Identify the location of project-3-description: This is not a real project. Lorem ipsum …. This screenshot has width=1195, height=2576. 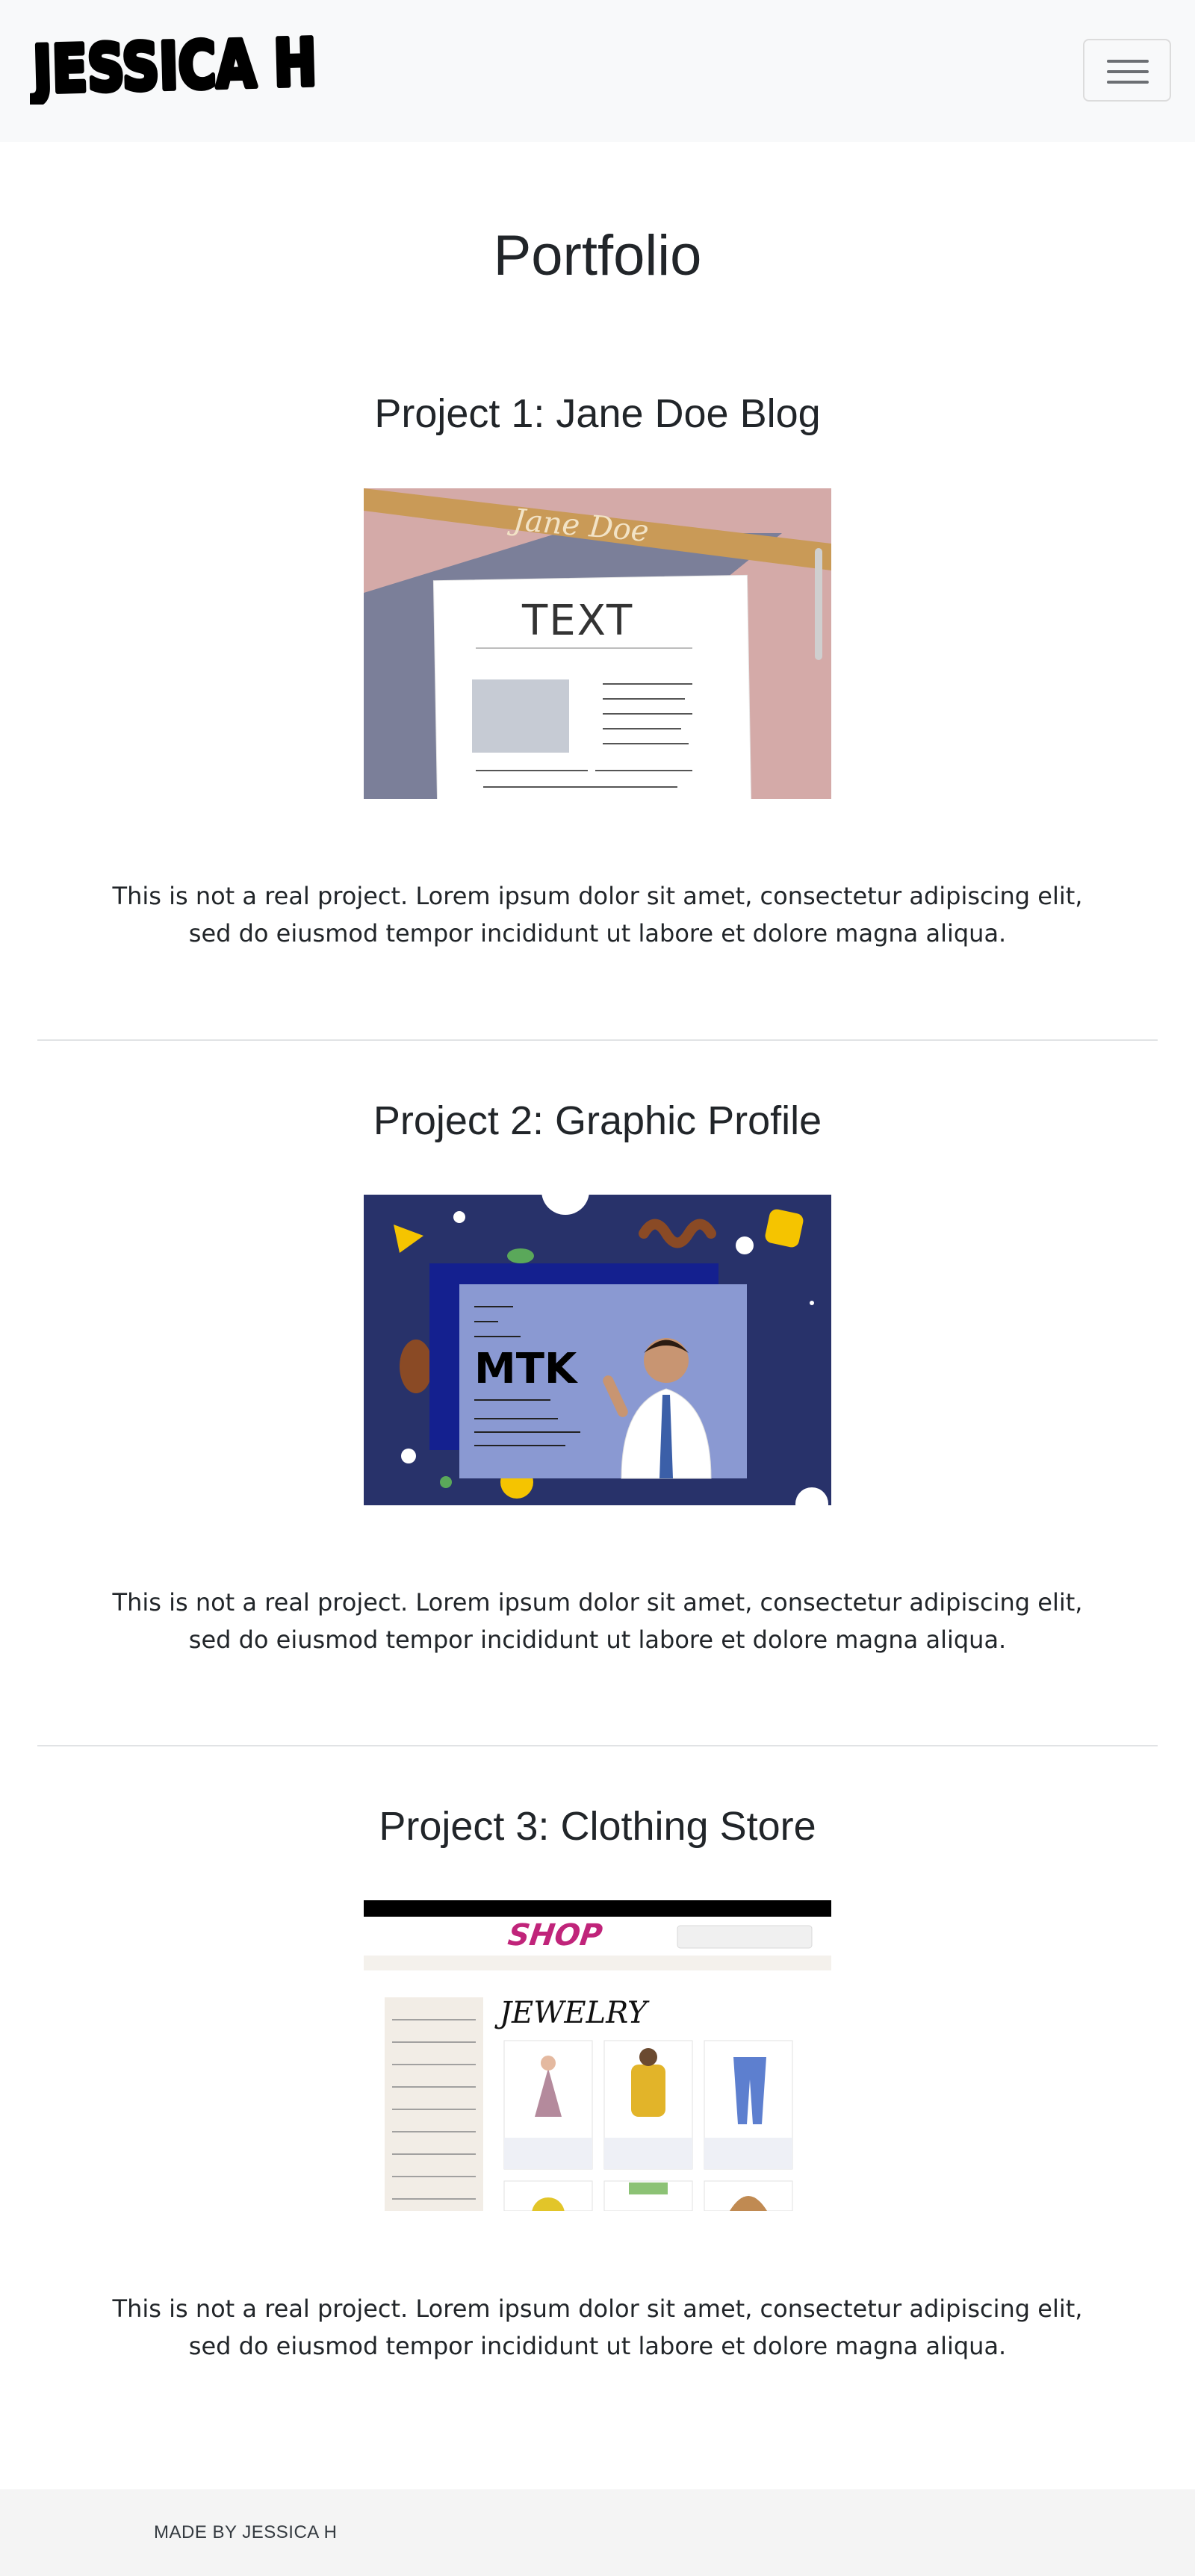
(597, 2327).